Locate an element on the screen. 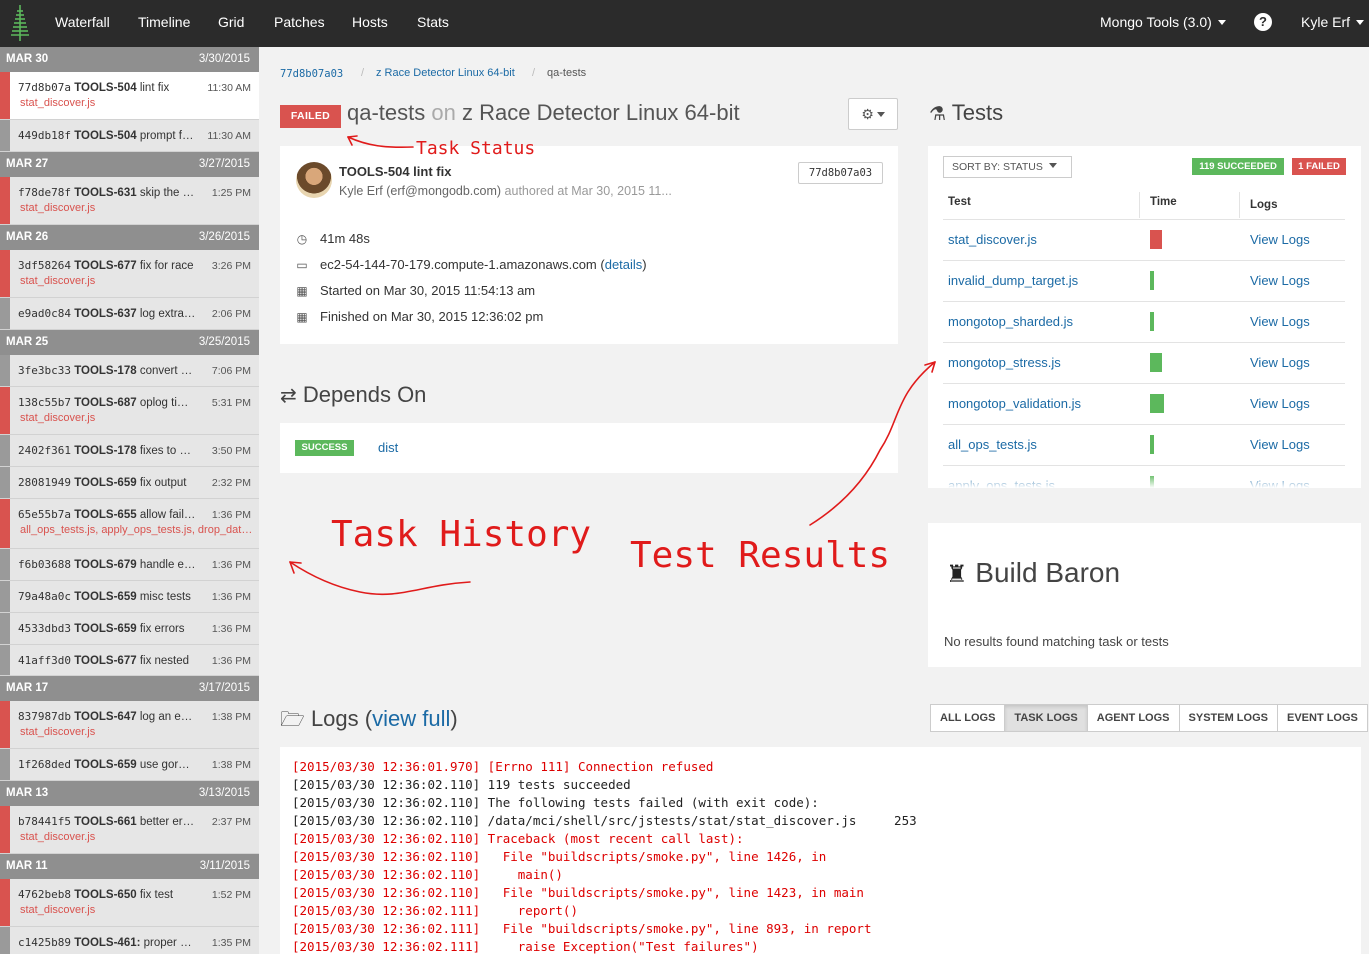  nav-timeline: Timeline is located at coordinates (164, 22).